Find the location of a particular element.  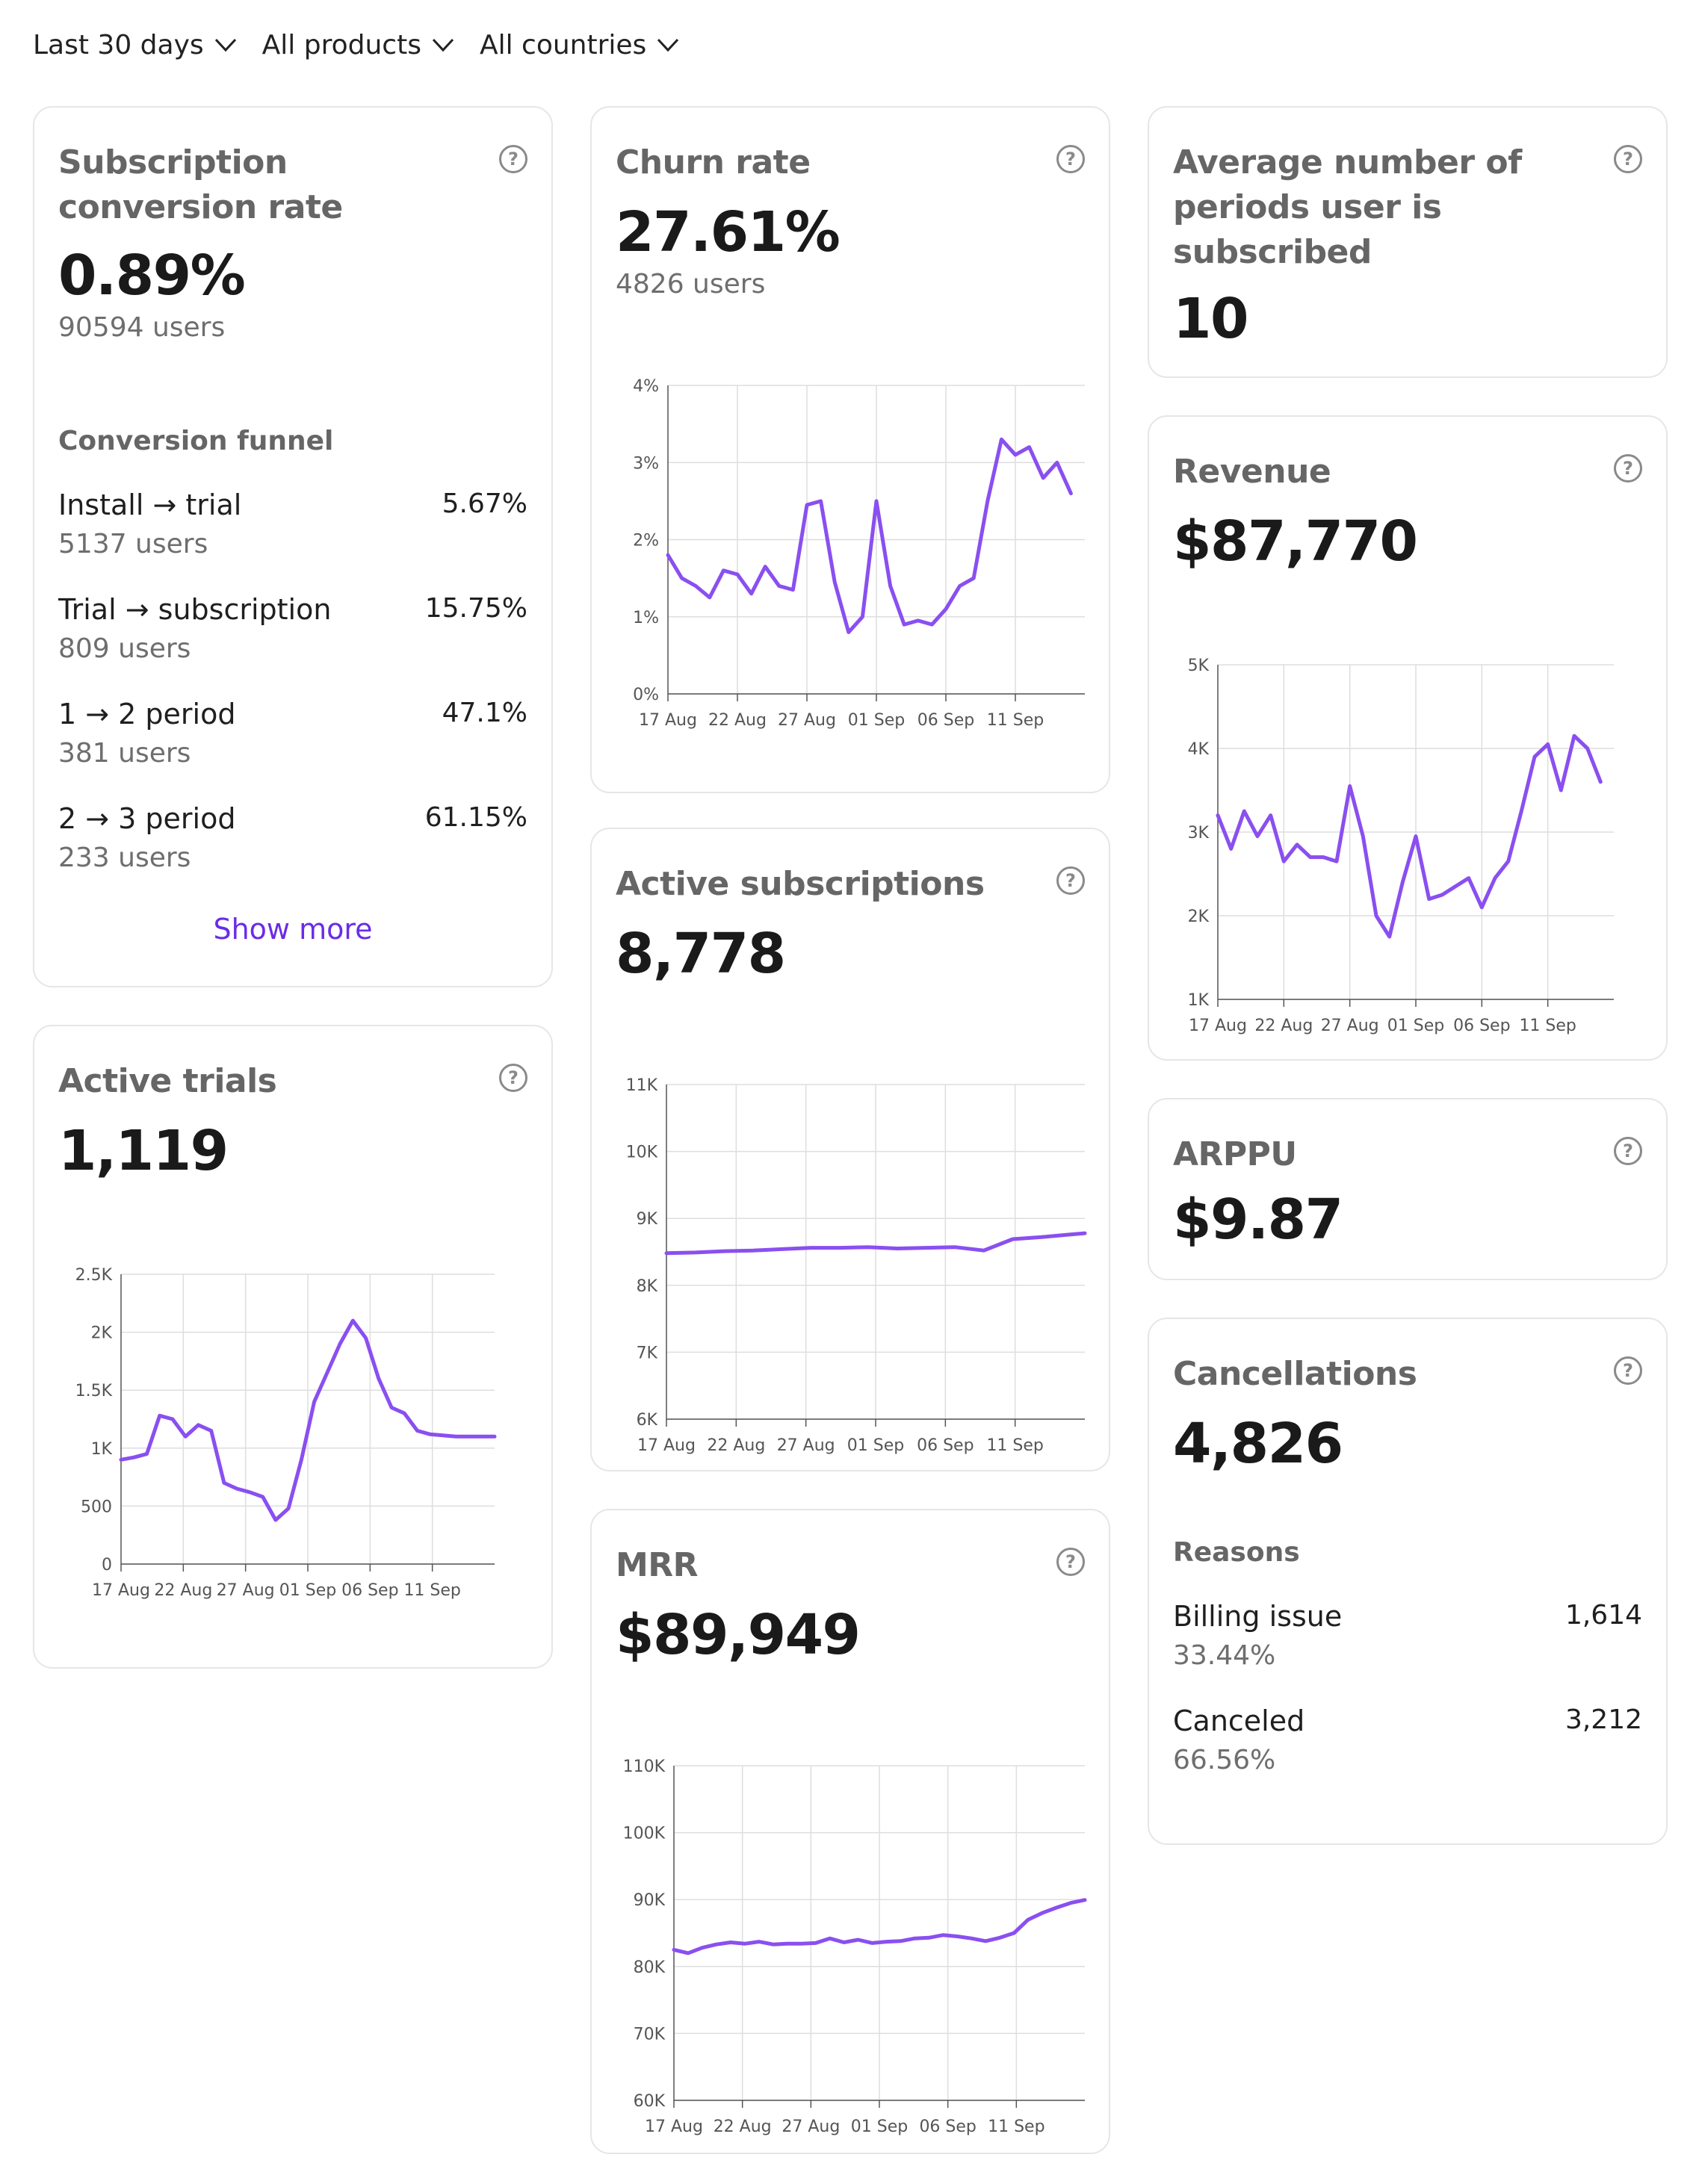

funnel-step-rate: 47.1% is located at coordinates (484, 713).